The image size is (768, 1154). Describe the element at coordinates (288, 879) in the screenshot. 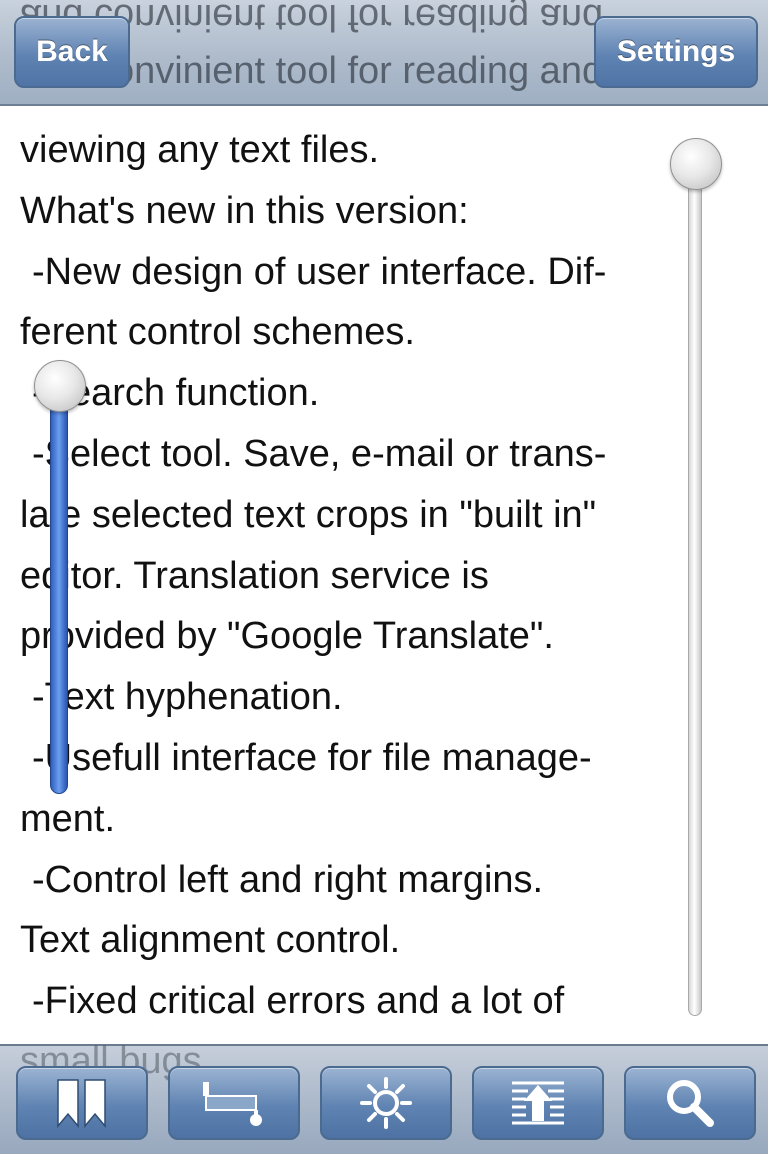

I see `text-line: -Control left and right margins.` at that location.